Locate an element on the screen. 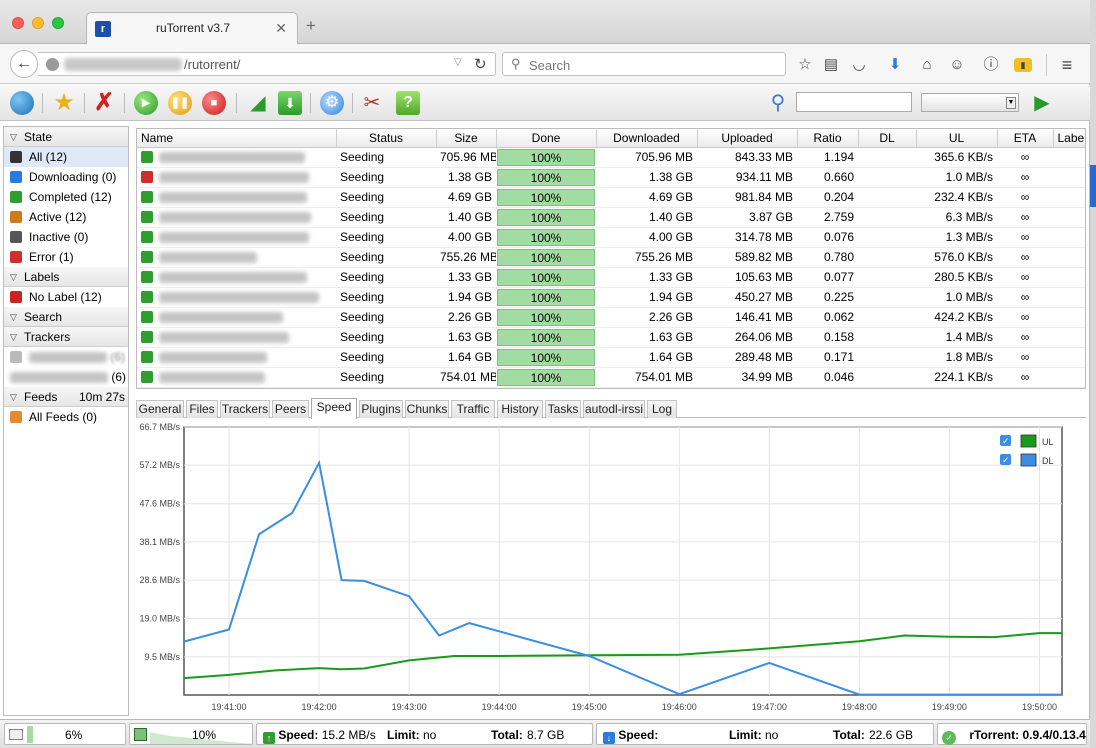 This screenshot has height=748, width=1096. stop-icon: ■ is located at coordinates (214, 103).